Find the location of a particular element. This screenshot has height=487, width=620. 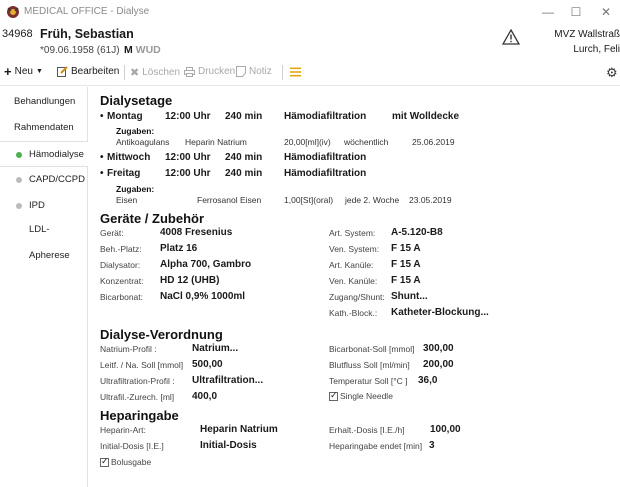

zugabe-date: 25.06.2019 is located at coordinates (433, 142).